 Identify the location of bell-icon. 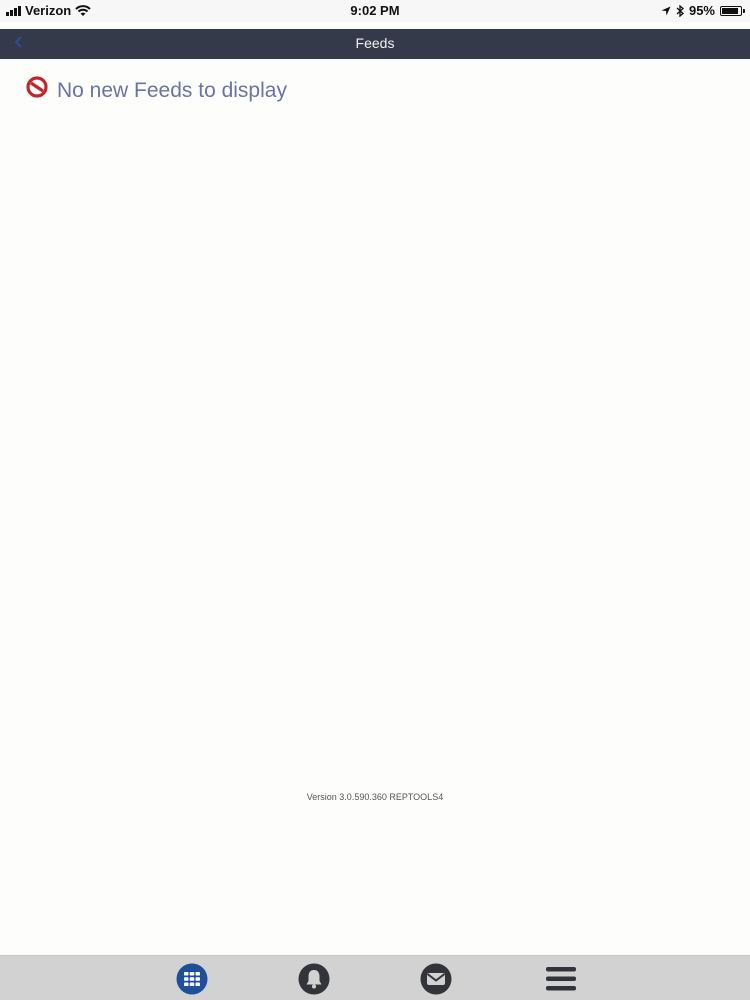
(314, 979).